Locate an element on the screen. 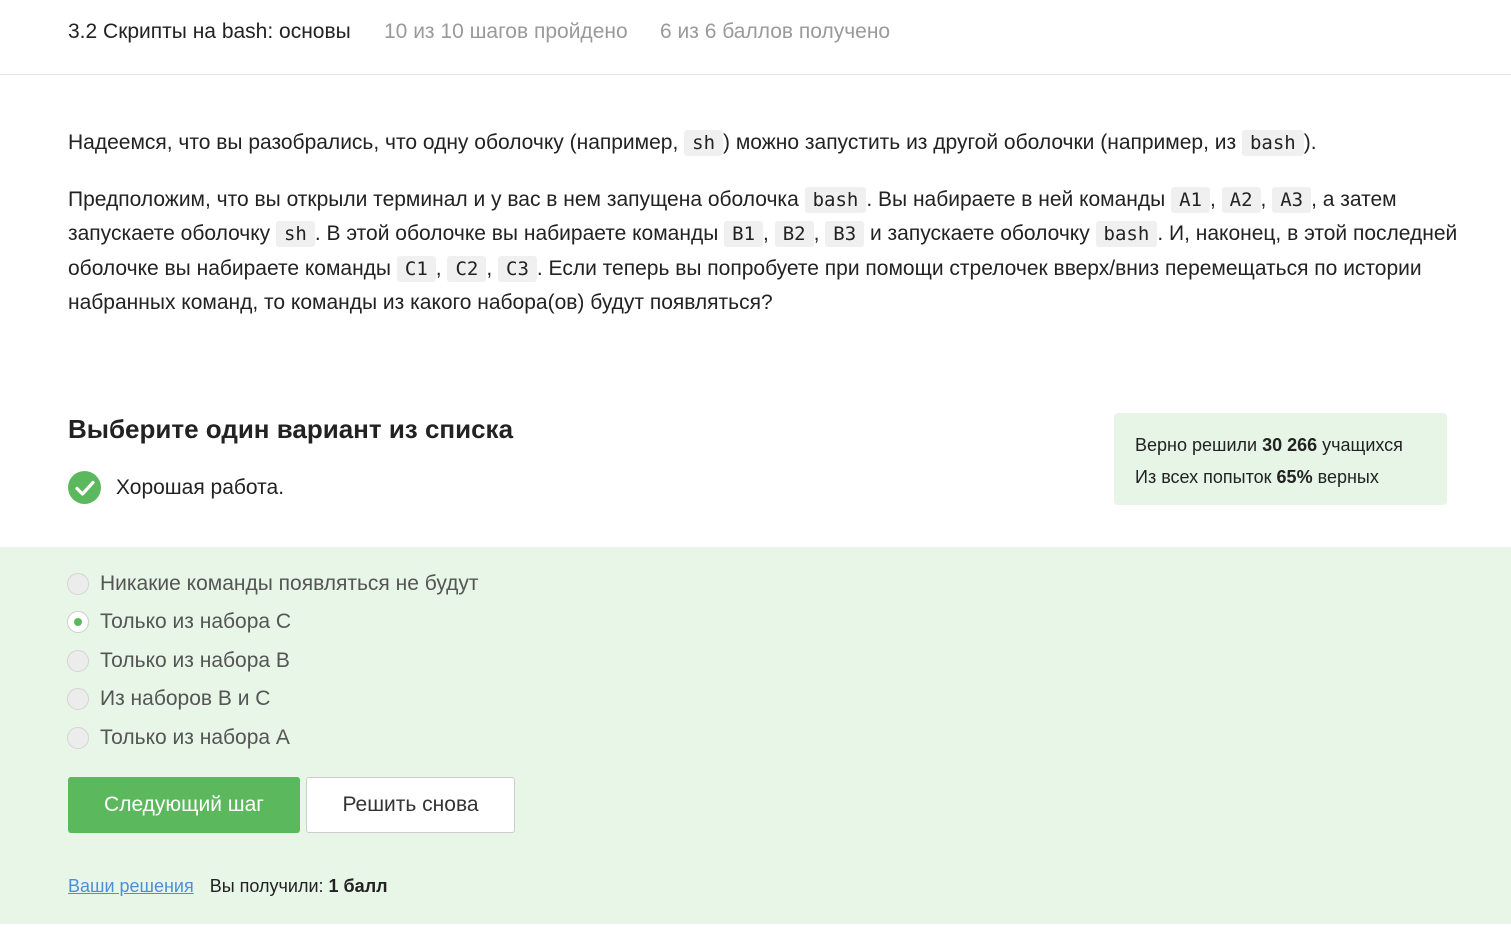  code-snippet: A3 is located at coordinates (1292, 199).